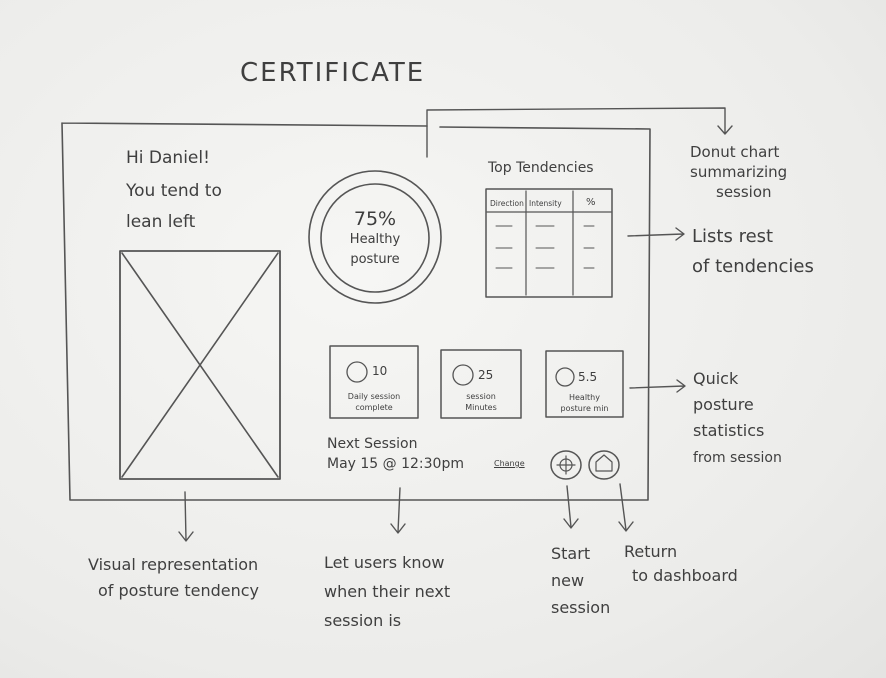 This screenshot has width=886, height=678. I want to click on tendencies-col-intensity: Intensity, so click(545, 203).